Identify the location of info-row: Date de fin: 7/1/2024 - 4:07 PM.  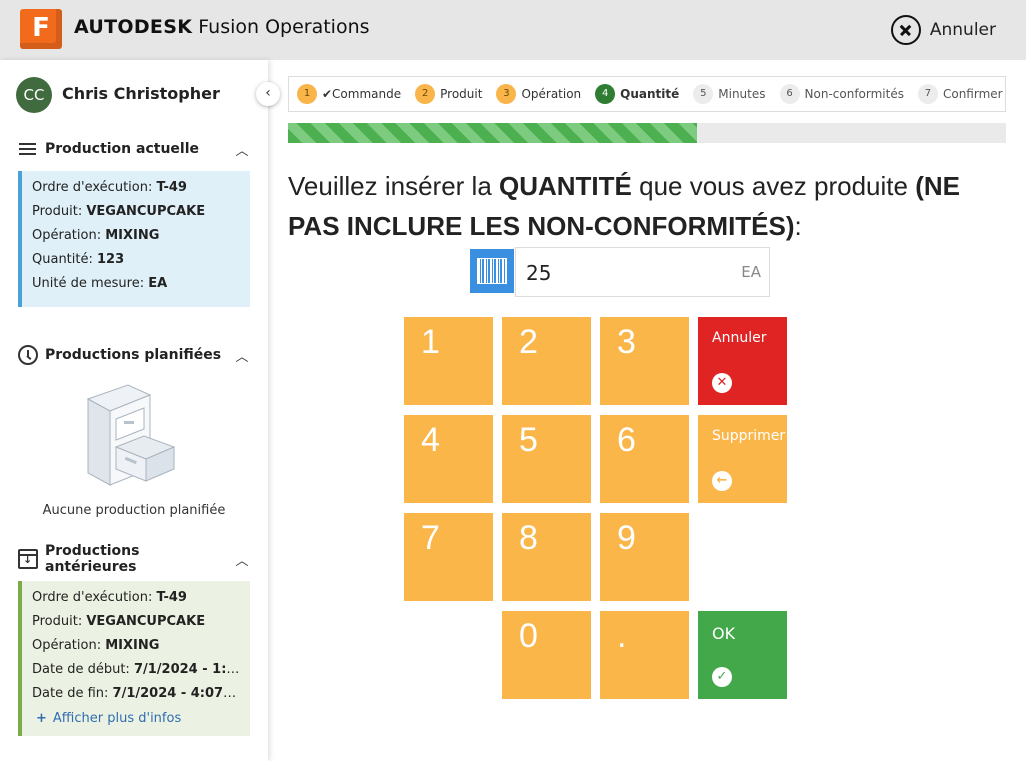
(136, 693).